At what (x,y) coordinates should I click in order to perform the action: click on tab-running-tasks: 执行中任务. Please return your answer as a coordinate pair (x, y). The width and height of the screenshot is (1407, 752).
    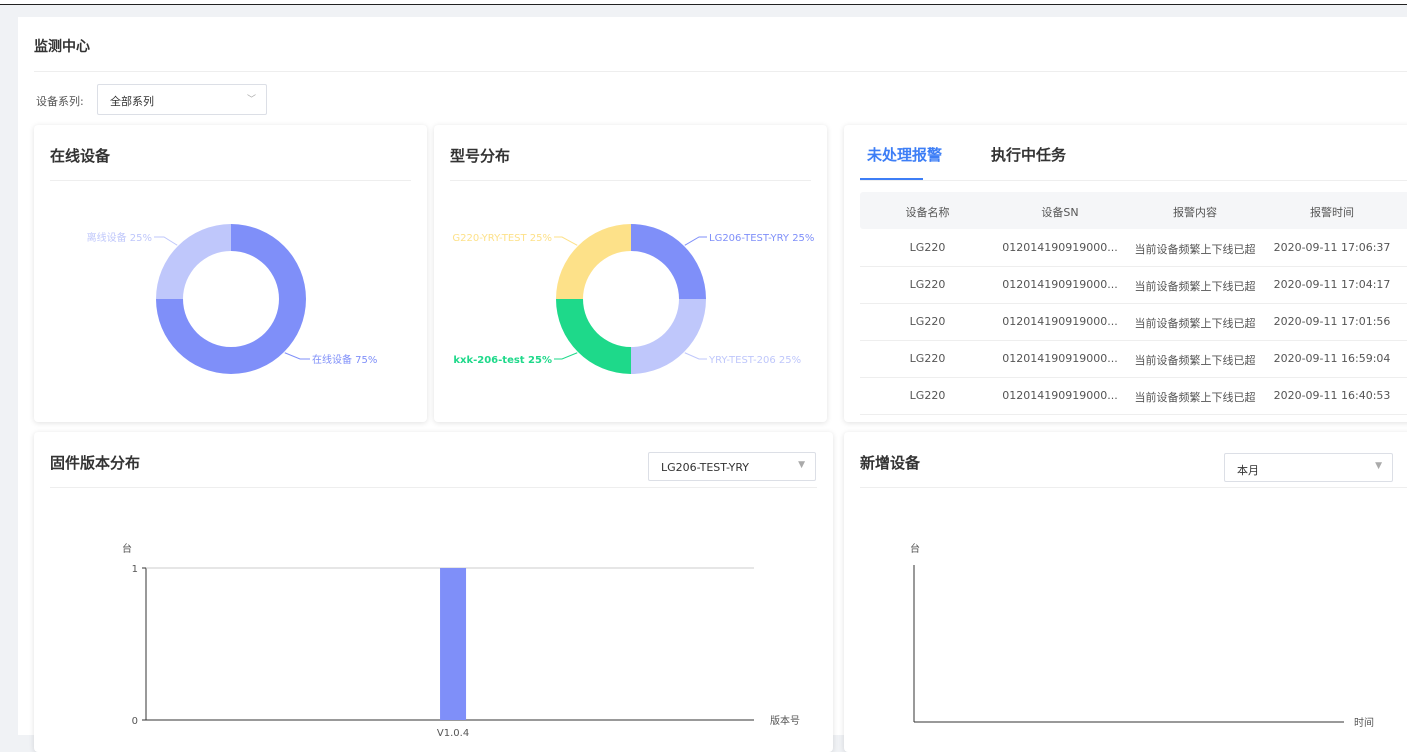
    Looking at the image, I should click on (1028, 154).